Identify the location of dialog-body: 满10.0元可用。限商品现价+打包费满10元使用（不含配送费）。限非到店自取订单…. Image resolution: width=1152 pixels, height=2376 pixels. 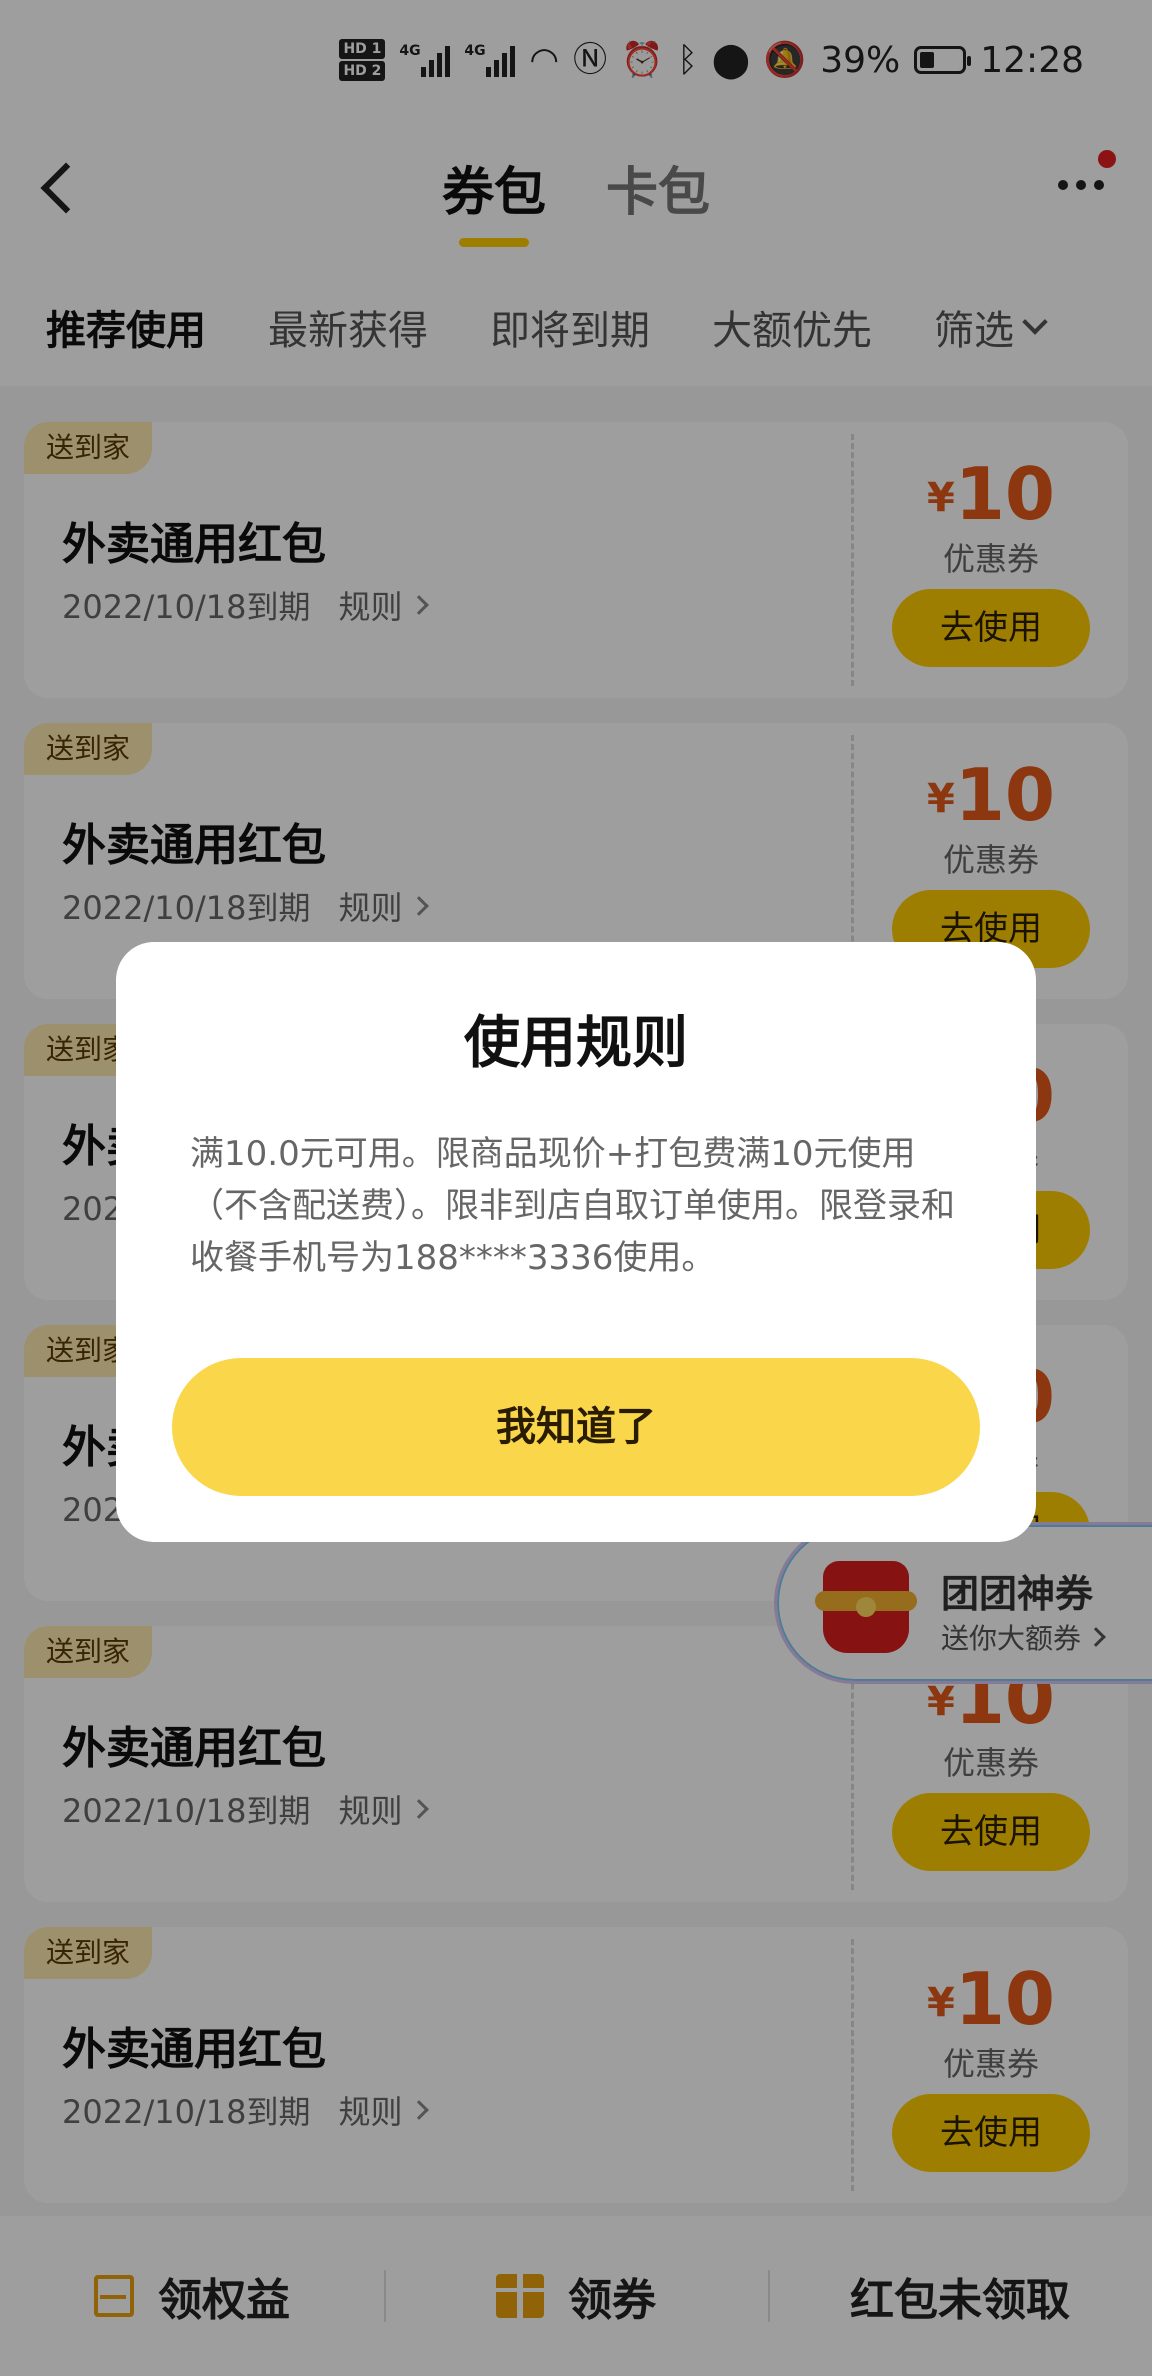
(572, 1206).